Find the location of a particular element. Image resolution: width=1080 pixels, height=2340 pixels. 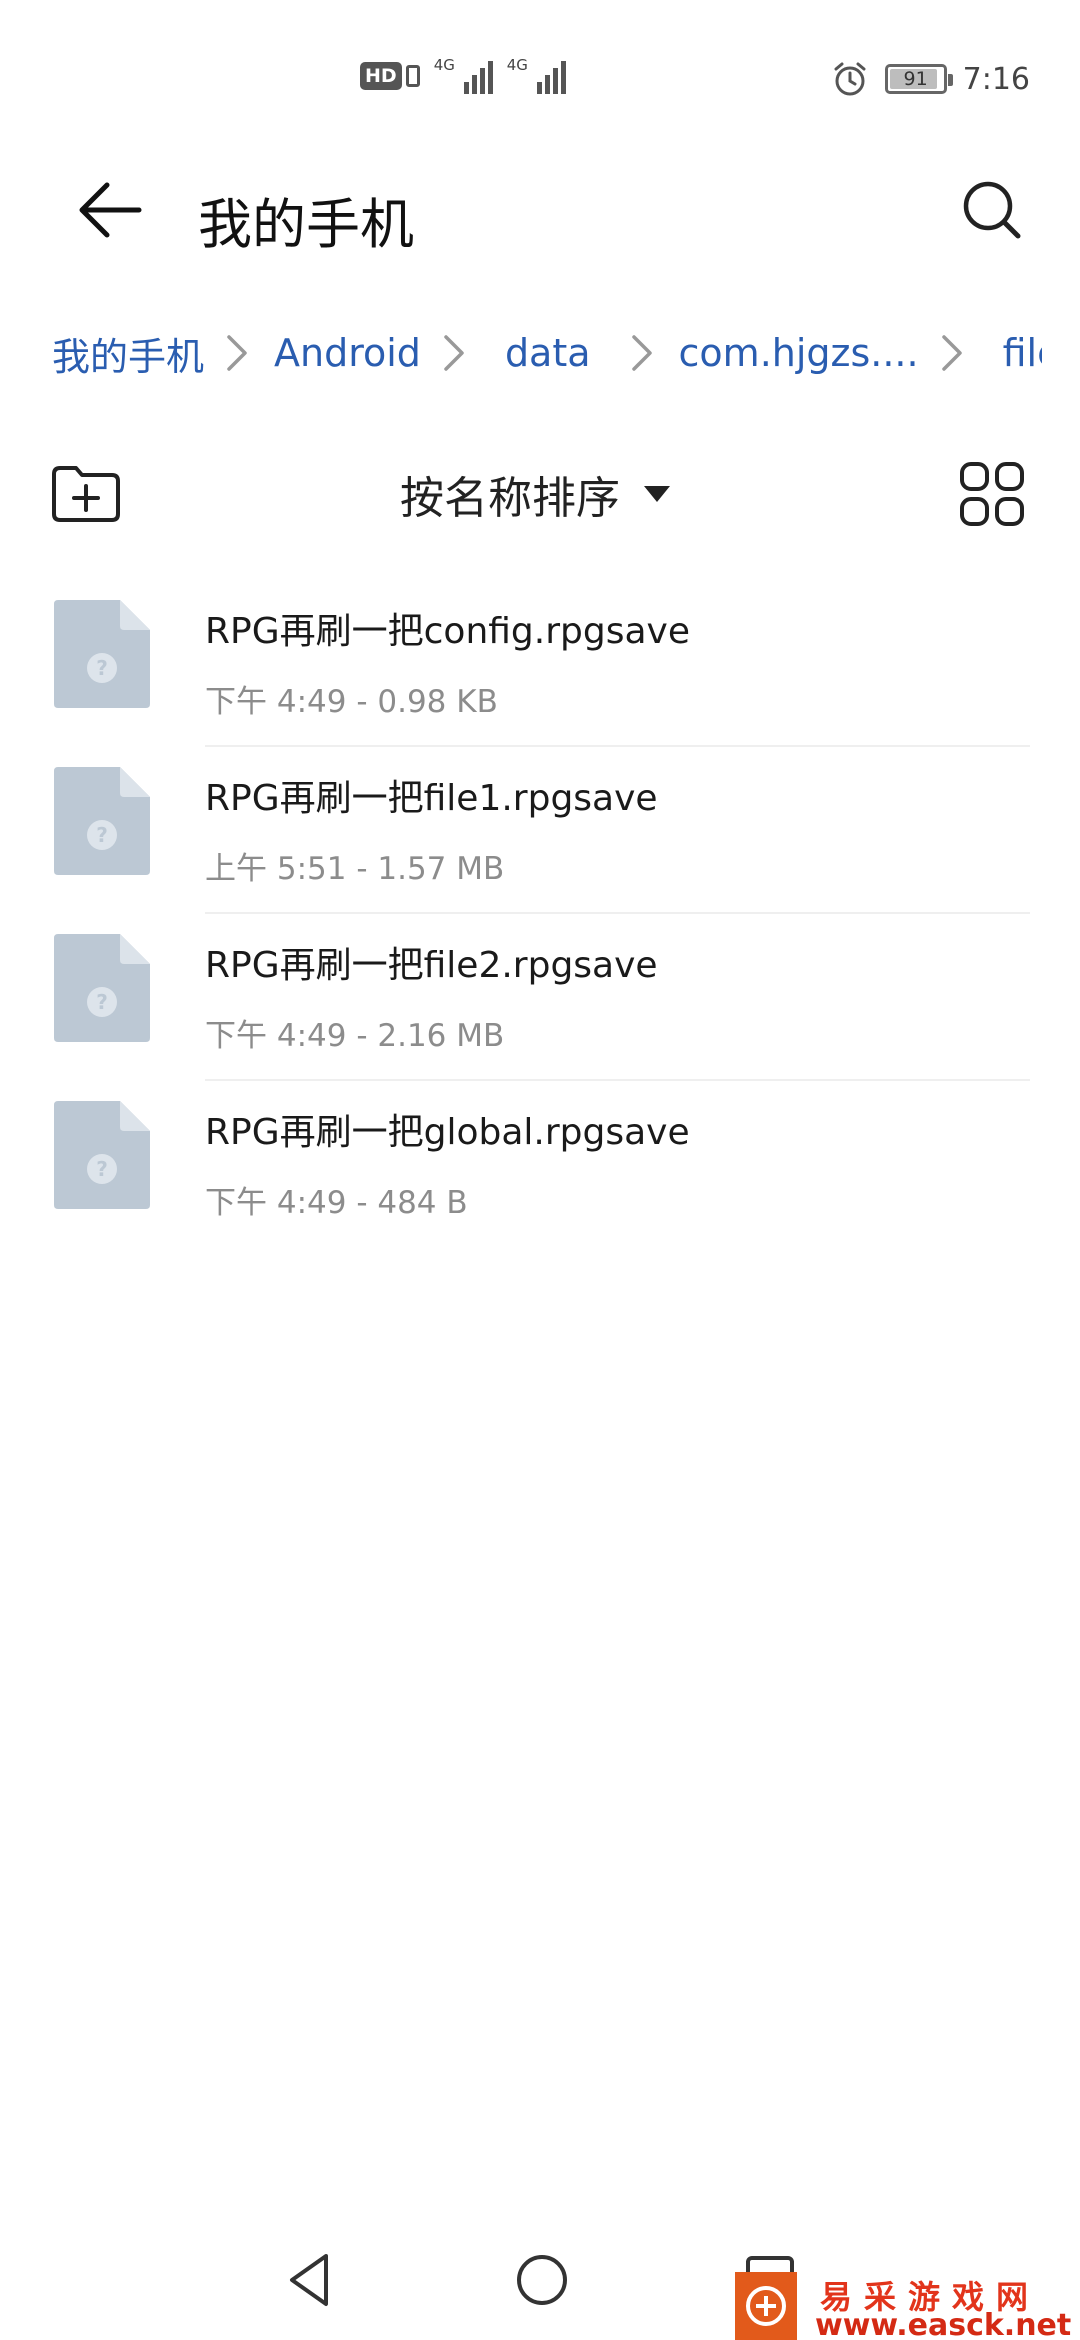

status-bar: HD 4G 4G 91 7:16 is located at coordinates (540, 75).